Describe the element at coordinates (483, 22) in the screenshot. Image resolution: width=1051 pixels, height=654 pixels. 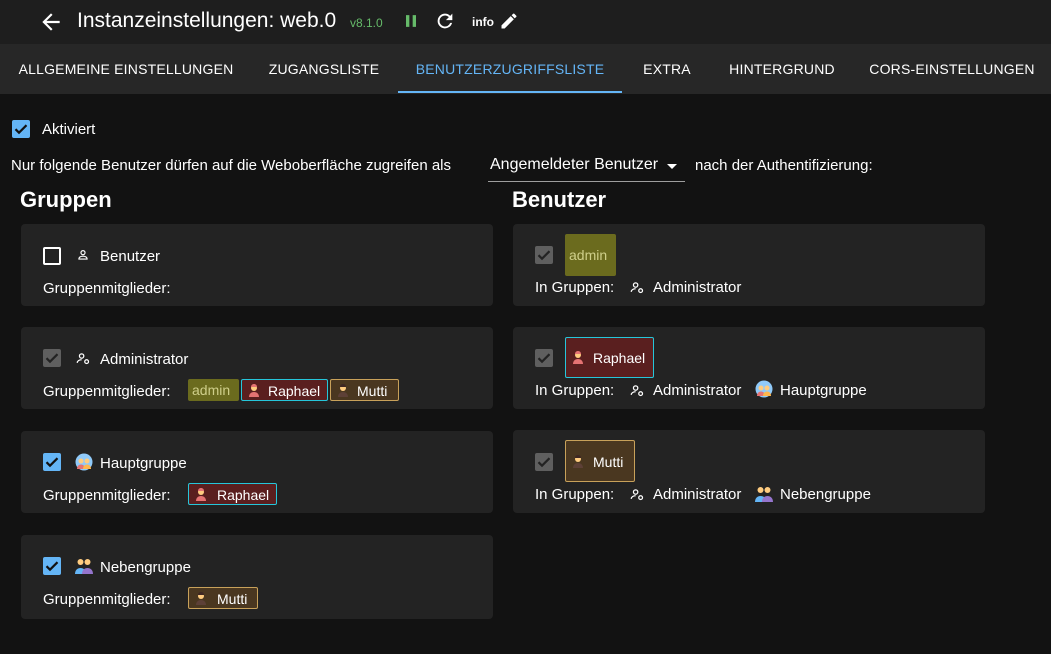
I see `info-label: info` at that location.